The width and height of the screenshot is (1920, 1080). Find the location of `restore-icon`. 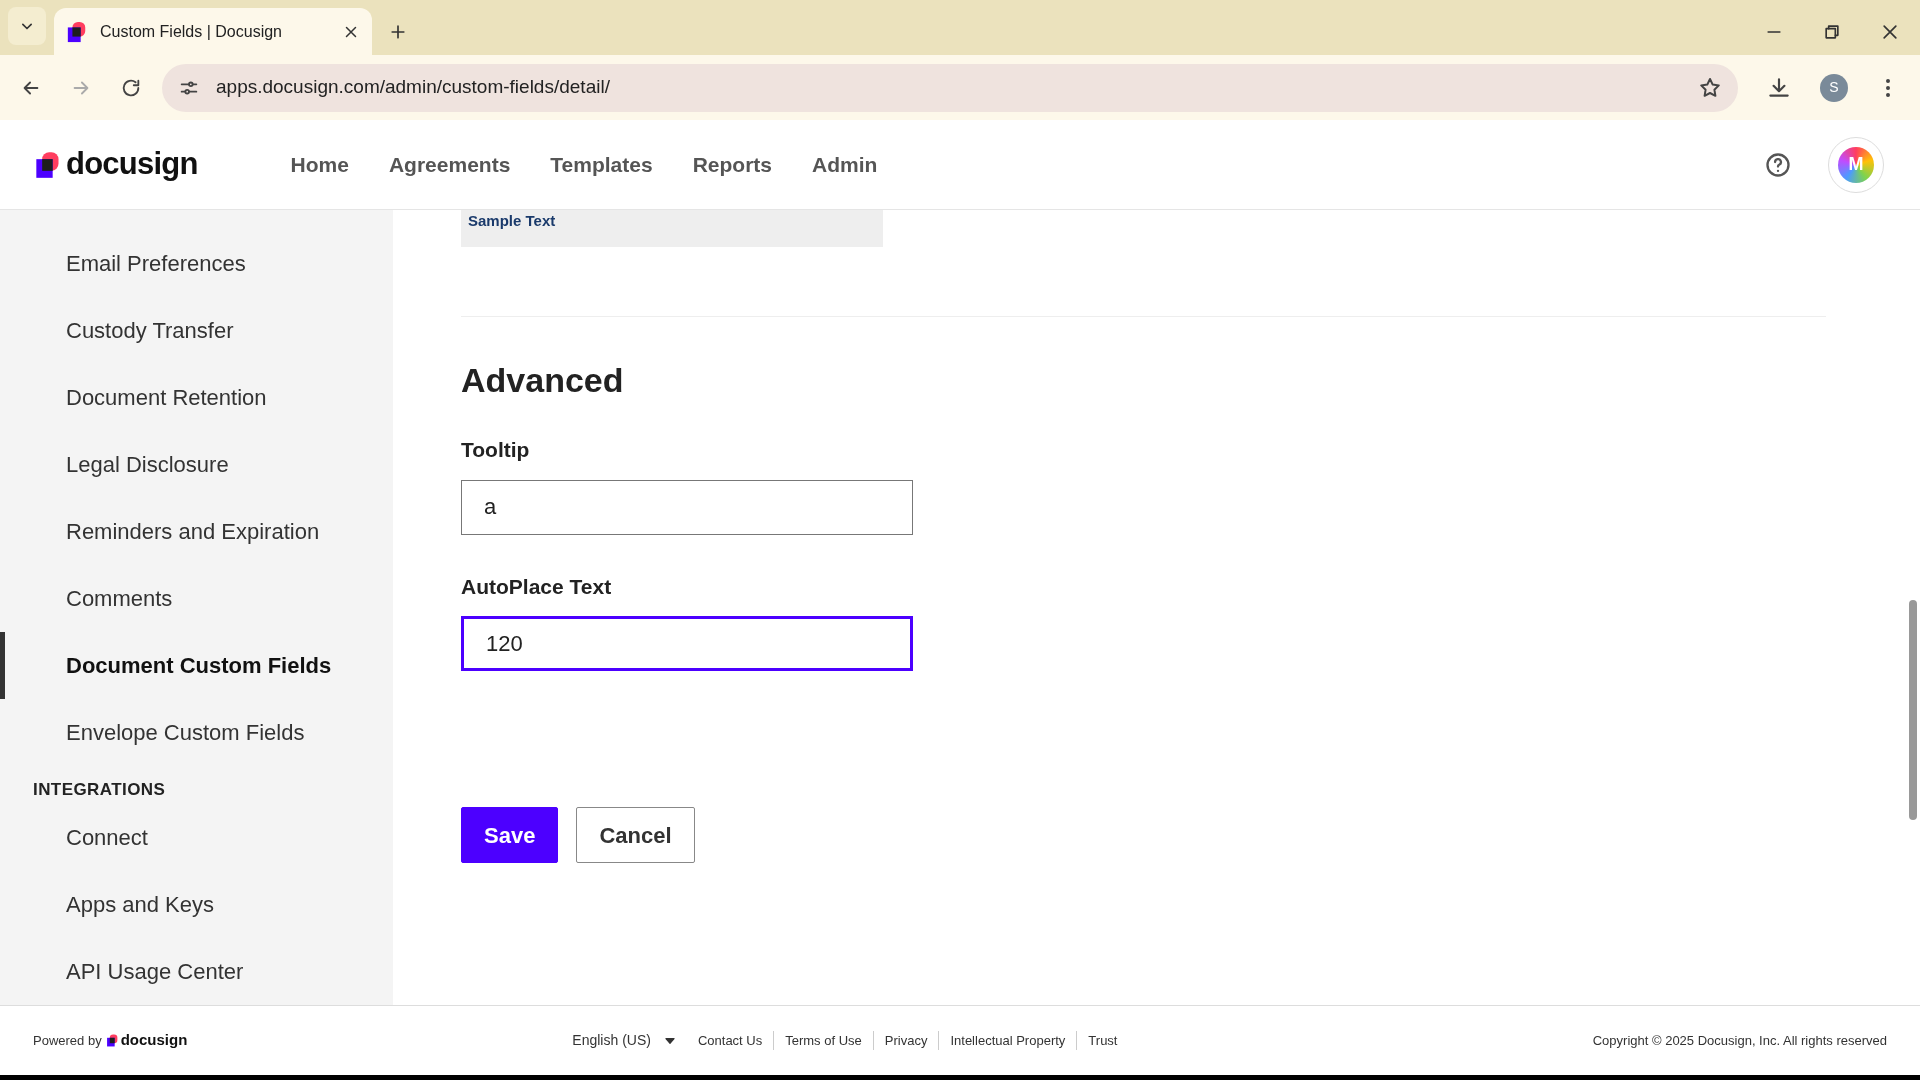

restore-icon is located at coordinates (1832, 32).